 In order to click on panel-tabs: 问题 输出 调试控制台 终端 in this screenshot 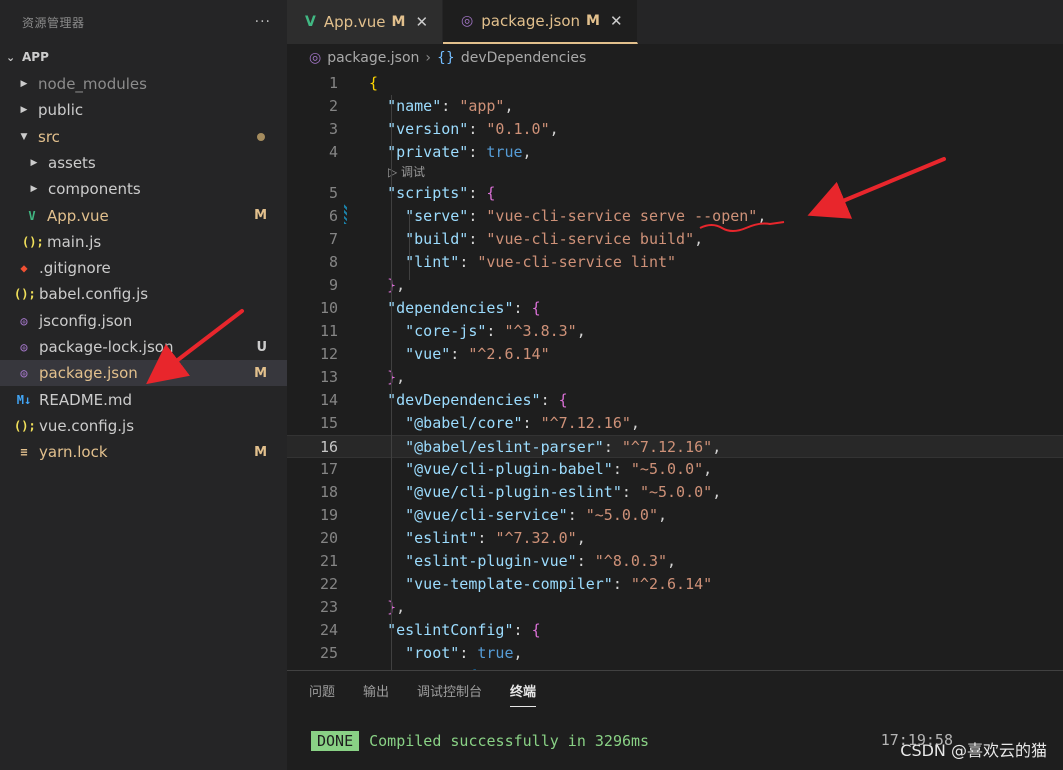, I will do `click(675, 693)`.